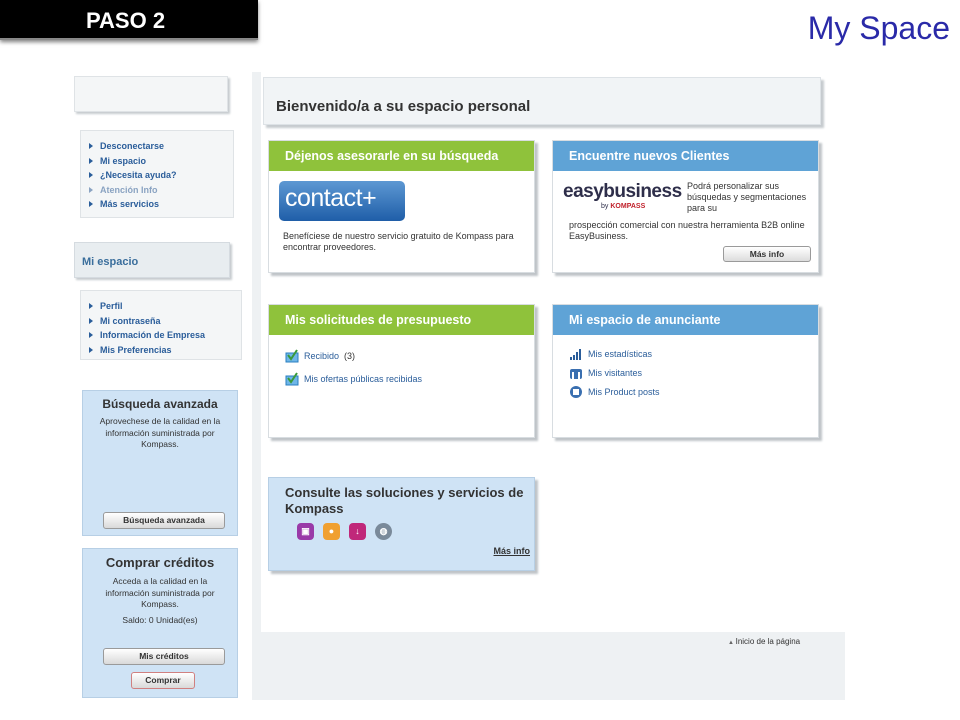 The height and width of the screenshot is (720, 960). I want to click on badge-icon: ●, so click(331, 531).